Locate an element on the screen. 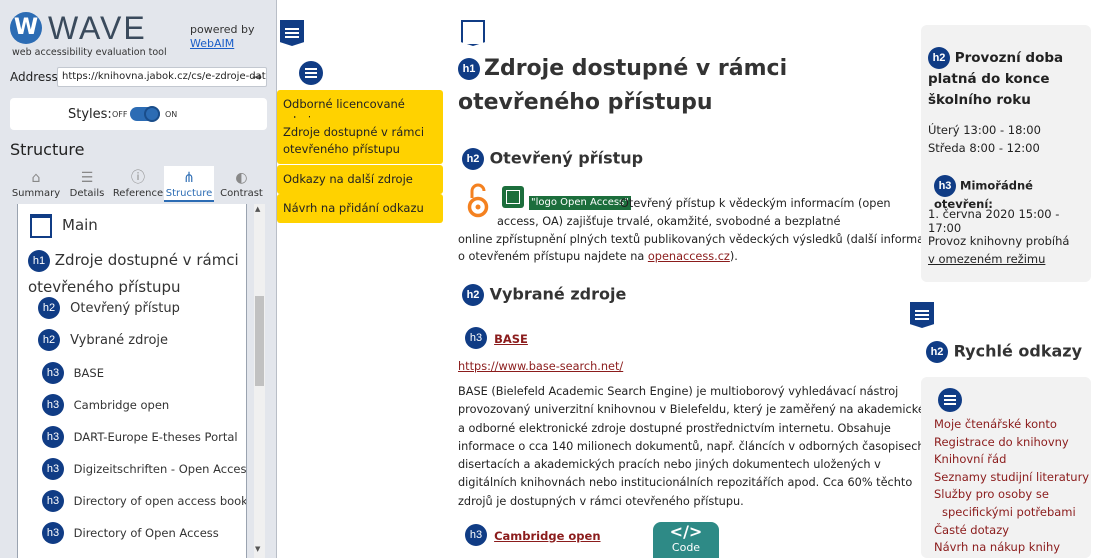 The width and height of the screenshot is (1100, 558). quick-links-heading: h2 Rychlé odkazy is located at coordinates (1004, 352).